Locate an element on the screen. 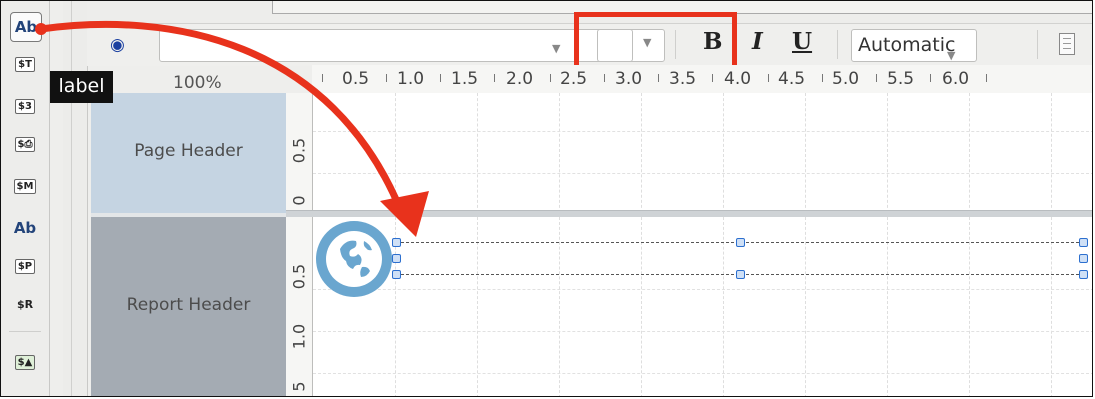 The width and height of the screenshot is (1095, 399). ruler-mark: 3.5 is located at coordinates (683, 79).